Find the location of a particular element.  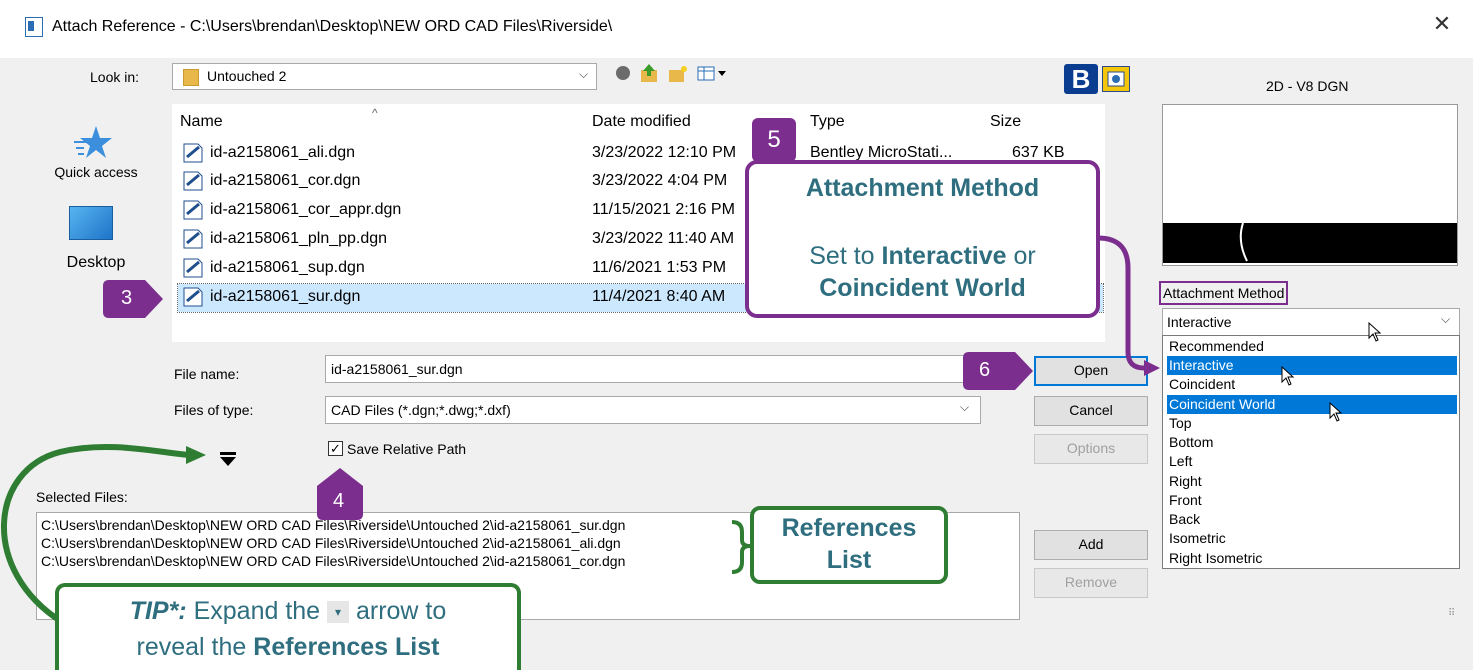

tip-line2: reveal the References List is located at coordinates (288, 647).